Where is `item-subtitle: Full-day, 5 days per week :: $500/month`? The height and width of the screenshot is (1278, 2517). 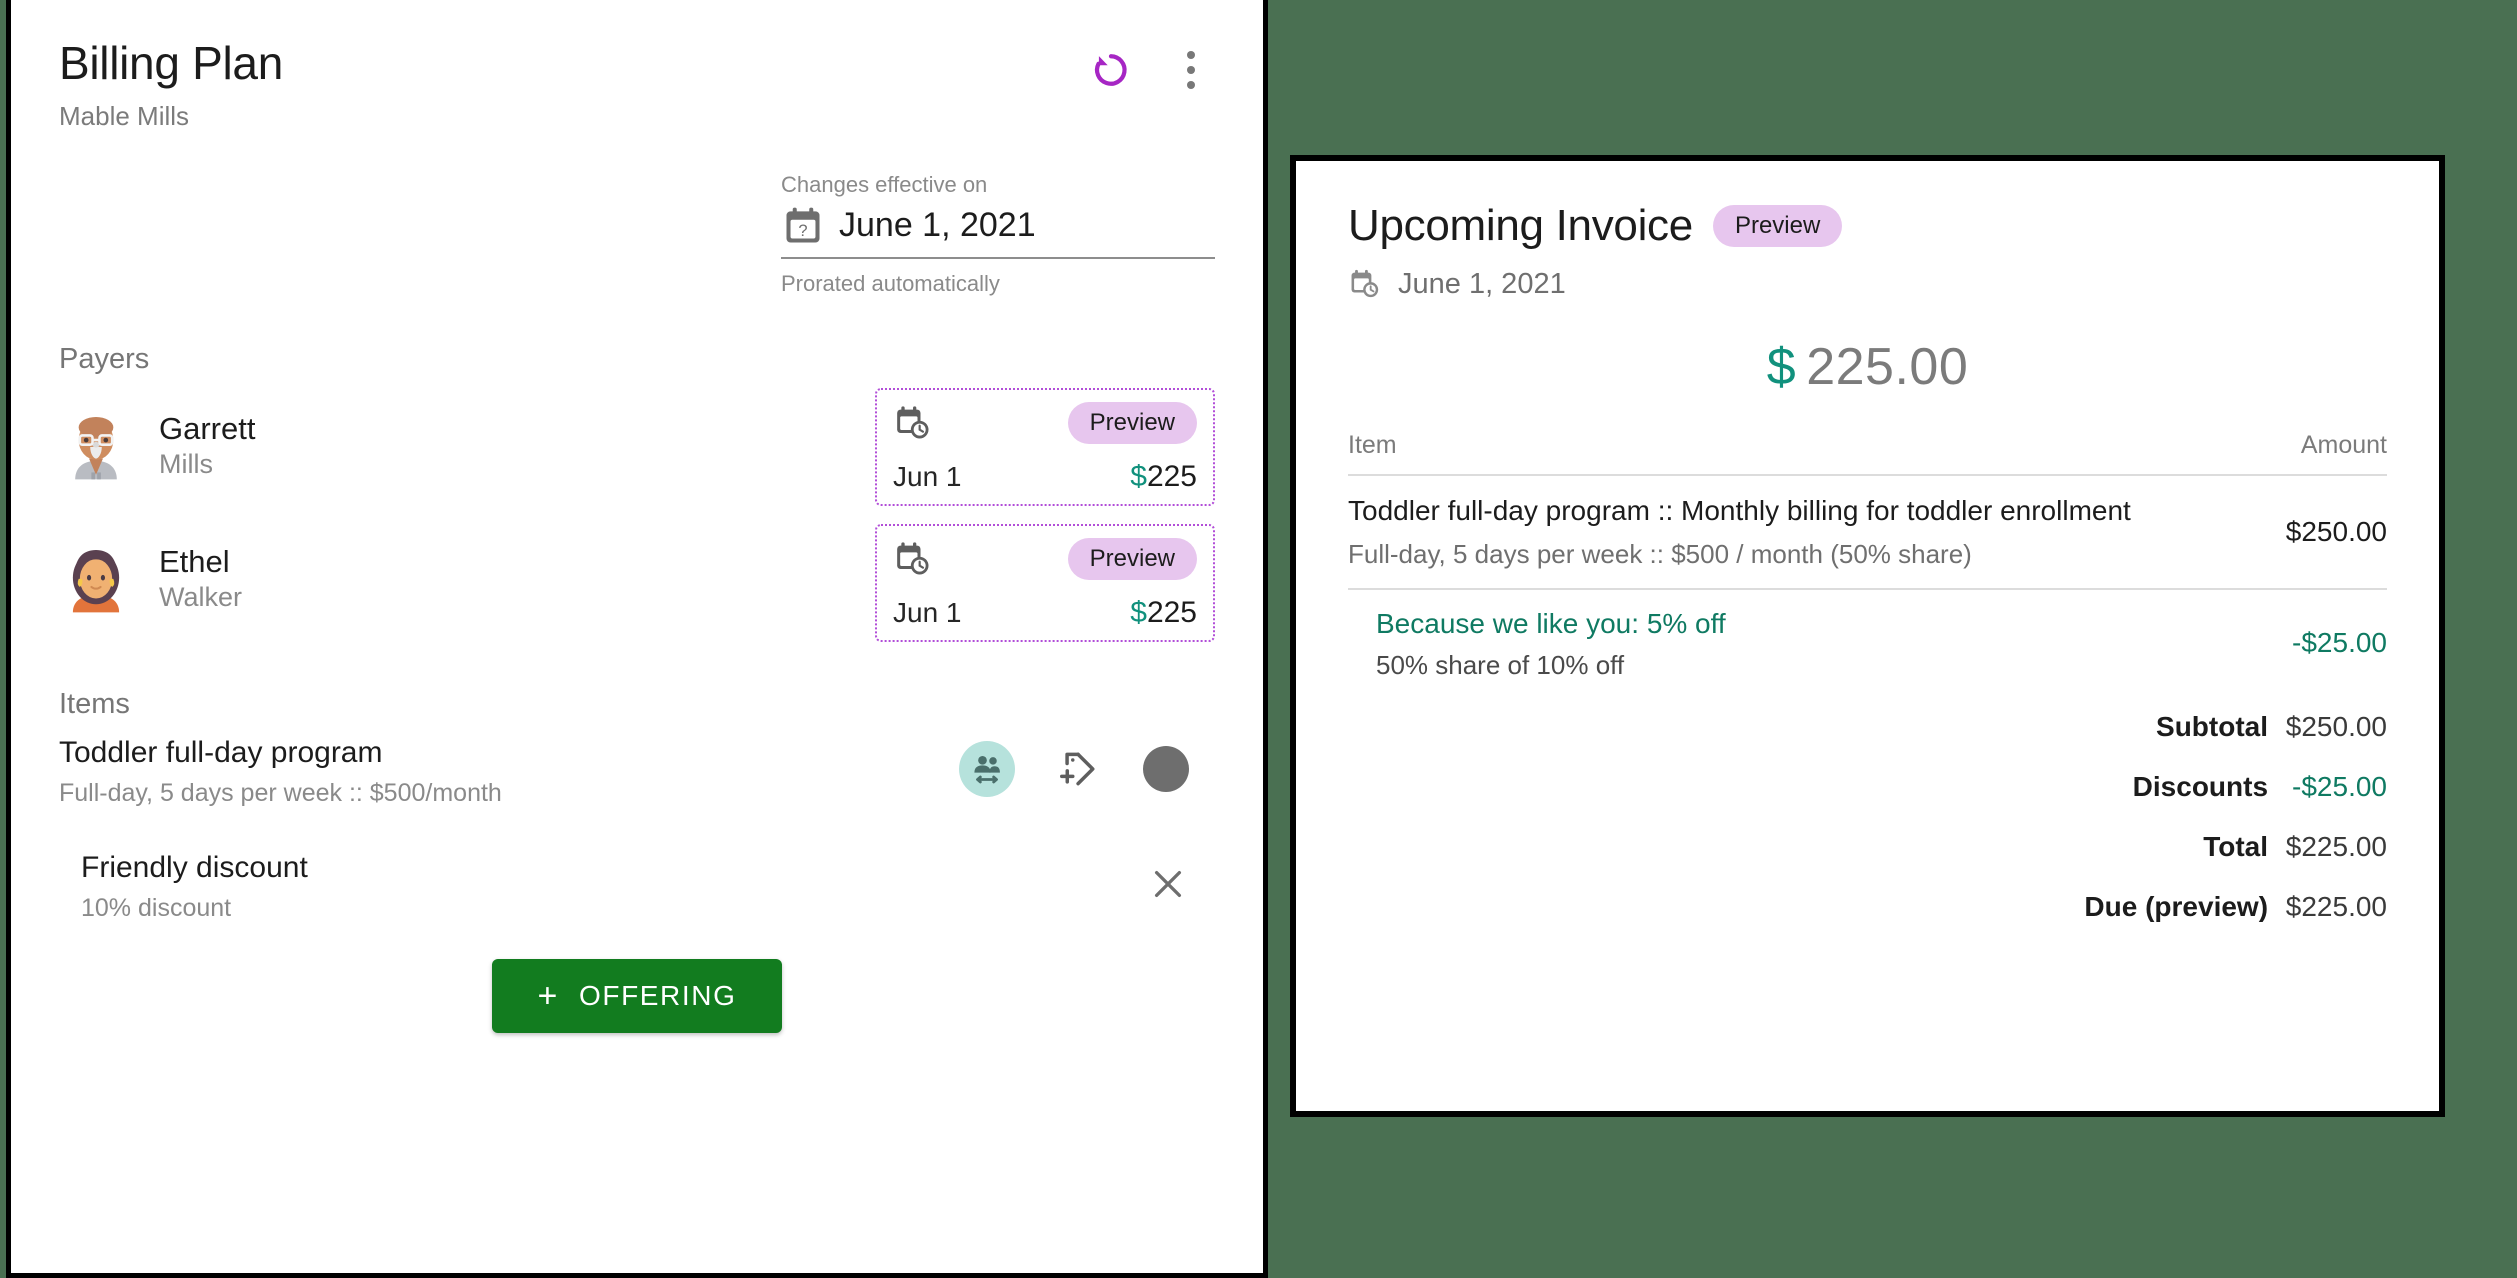
item-subtitle: Full-day, 5 days per week :: $500/month is located at coordinates (280, 792).